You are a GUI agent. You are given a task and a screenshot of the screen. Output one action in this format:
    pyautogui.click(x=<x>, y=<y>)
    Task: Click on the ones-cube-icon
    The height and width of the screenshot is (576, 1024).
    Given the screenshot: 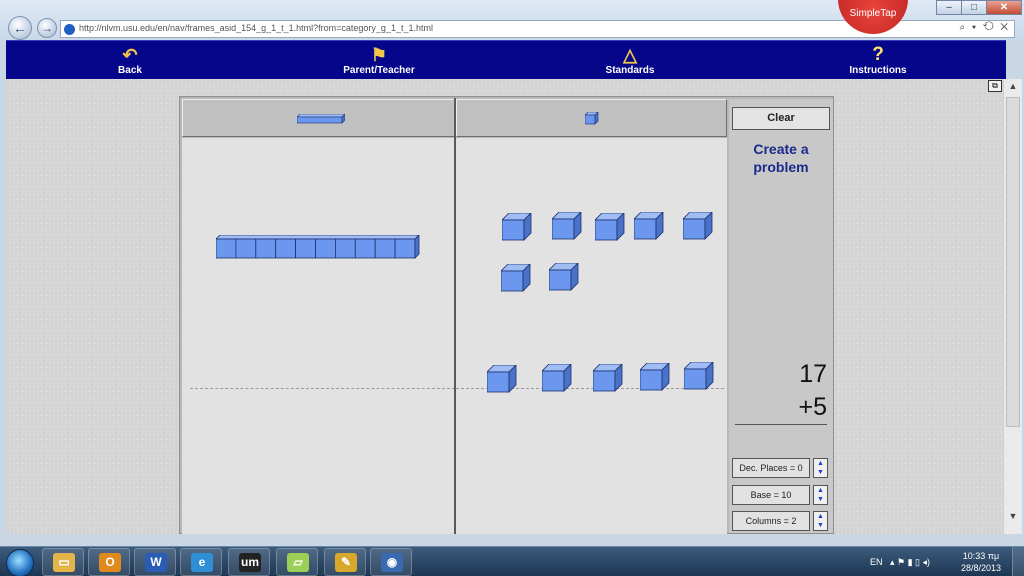 What is the action you would take?
    pyautogui.click(x=592, y=118)
    